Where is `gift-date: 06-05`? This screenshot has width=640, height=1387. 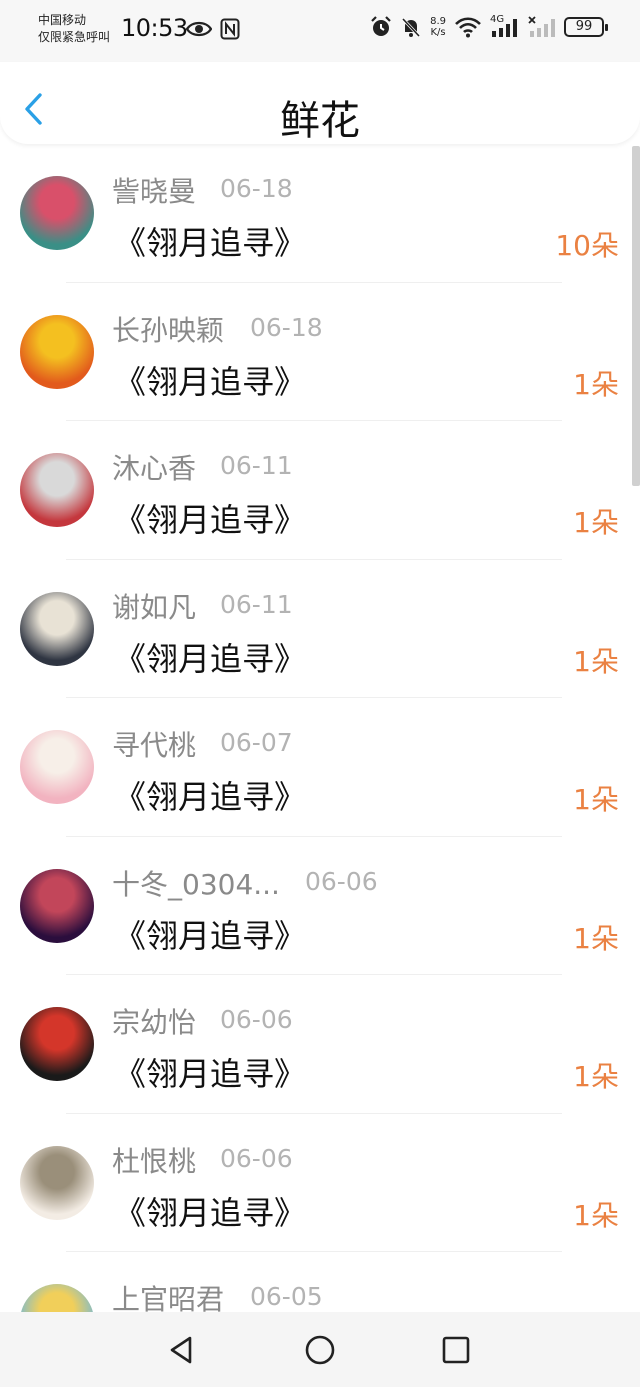 gift-date: 06-05 is located at coordinates (286, 1296).